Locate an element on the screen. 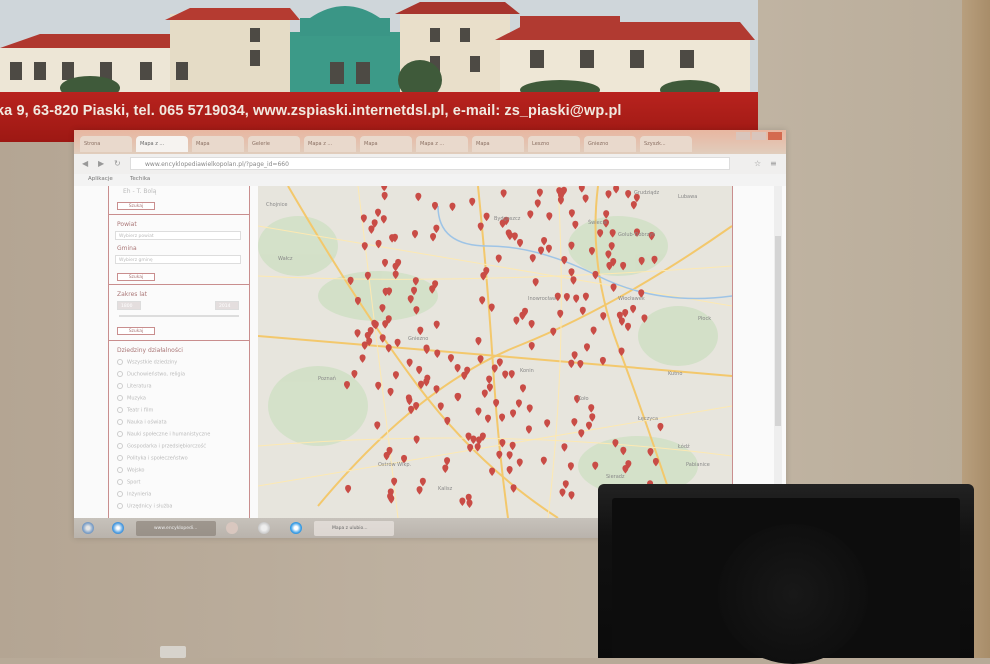  star-icon: ☆ is located at coordinates (757, 163).